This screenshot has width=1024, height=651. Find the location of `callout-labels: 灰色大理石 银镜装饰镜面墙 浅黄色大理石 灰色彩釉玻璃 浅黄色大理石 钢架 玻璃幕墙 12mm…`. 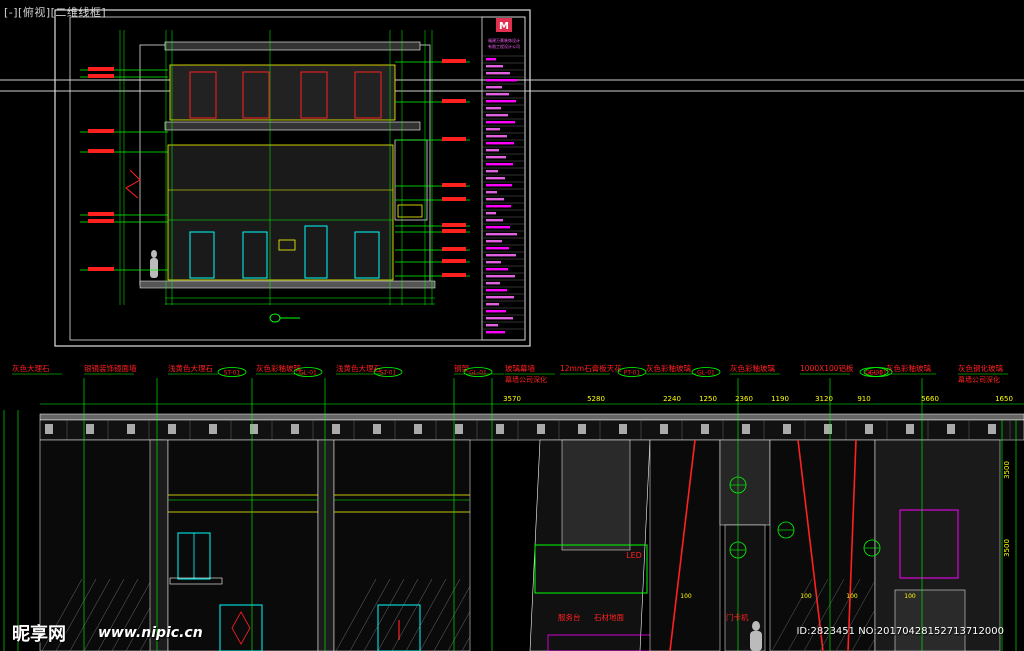

callout-labels: 灰色大理石 银镜装饰镜面墙 浅黄色大理石 灰色彩釉玻璃 浅黄色大理石 钢架 玻璃幕墙 12mm… is located at coordinates (510, 373).